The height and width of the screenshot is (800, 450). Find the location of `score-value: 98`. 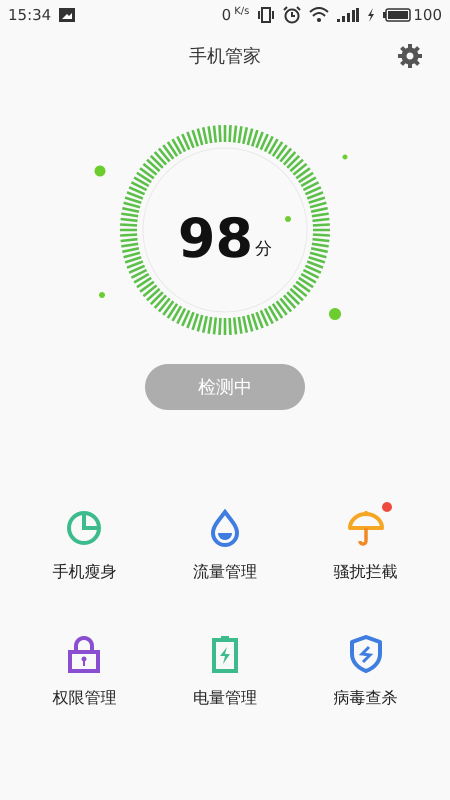

score-value: 98 is located at coordinates (216, 239).